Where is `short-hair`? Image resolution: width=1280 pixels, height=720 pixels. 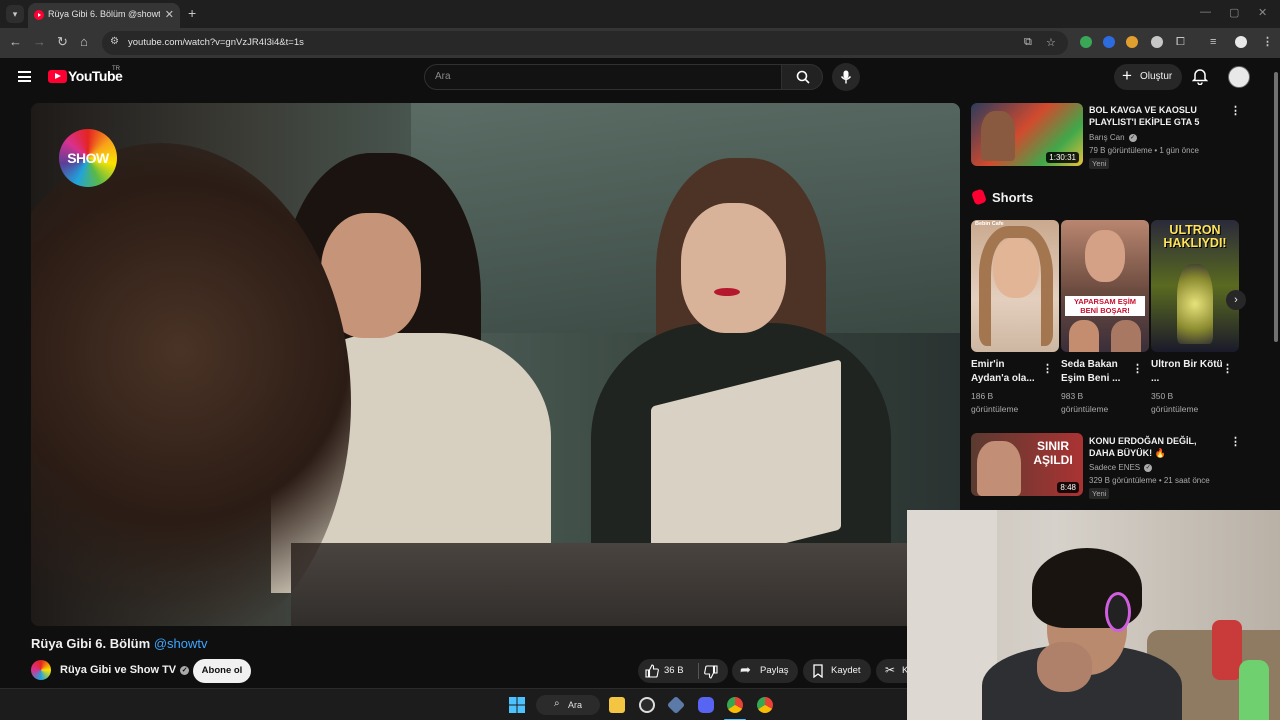
short-hair is located at coordinates (1016, 286).